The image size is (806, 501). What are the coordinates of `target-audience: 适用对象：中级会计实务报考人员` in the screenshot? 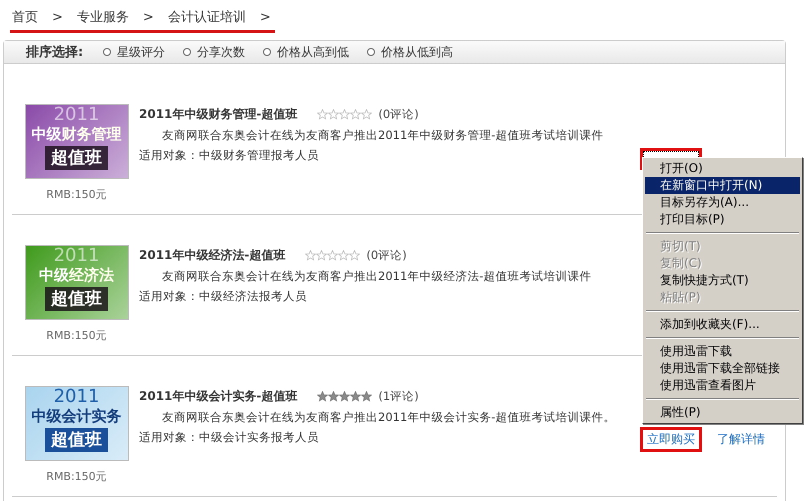 It's located at (229, 437).